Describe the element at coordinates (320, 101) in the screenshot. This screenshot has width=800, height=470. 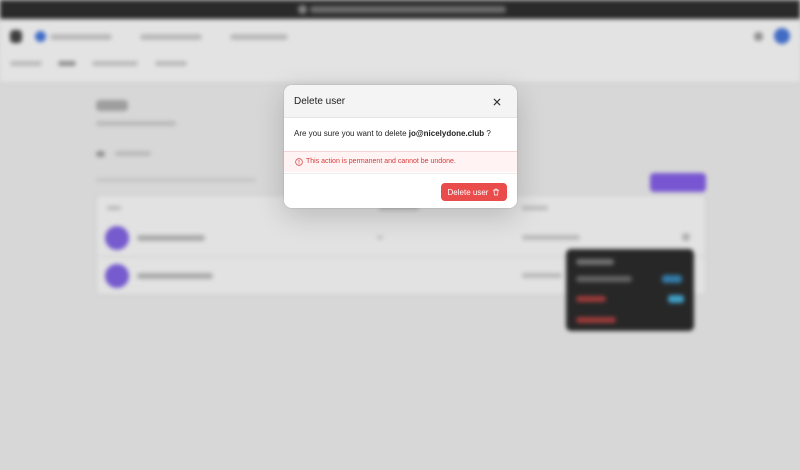
I see `dialog-title: Delete user` at that location.